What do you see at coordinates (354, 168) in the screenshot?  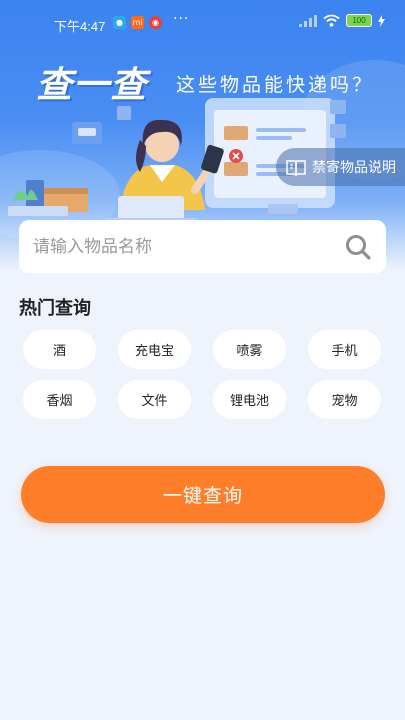 I see `prohibited-items-info-label: 禁寄物品说明` at bounding box center [354, 168].